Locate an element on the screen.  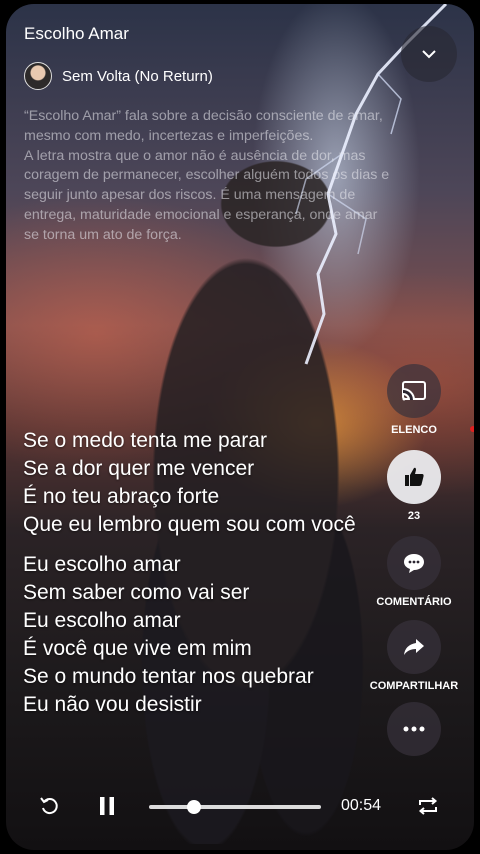
cast-action: ELENCO is located at coordinates (414, 400).